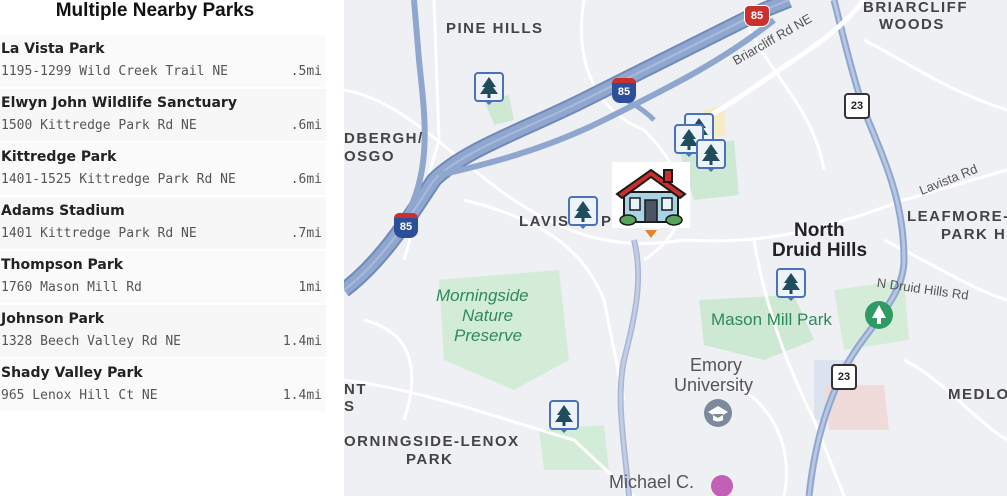 Image resolution: width=1007 pixels, height=496 pixels. Describe the element at coordinates (59, 157) in the screenshot. I see `park-name: Kittredge Park` at that location.